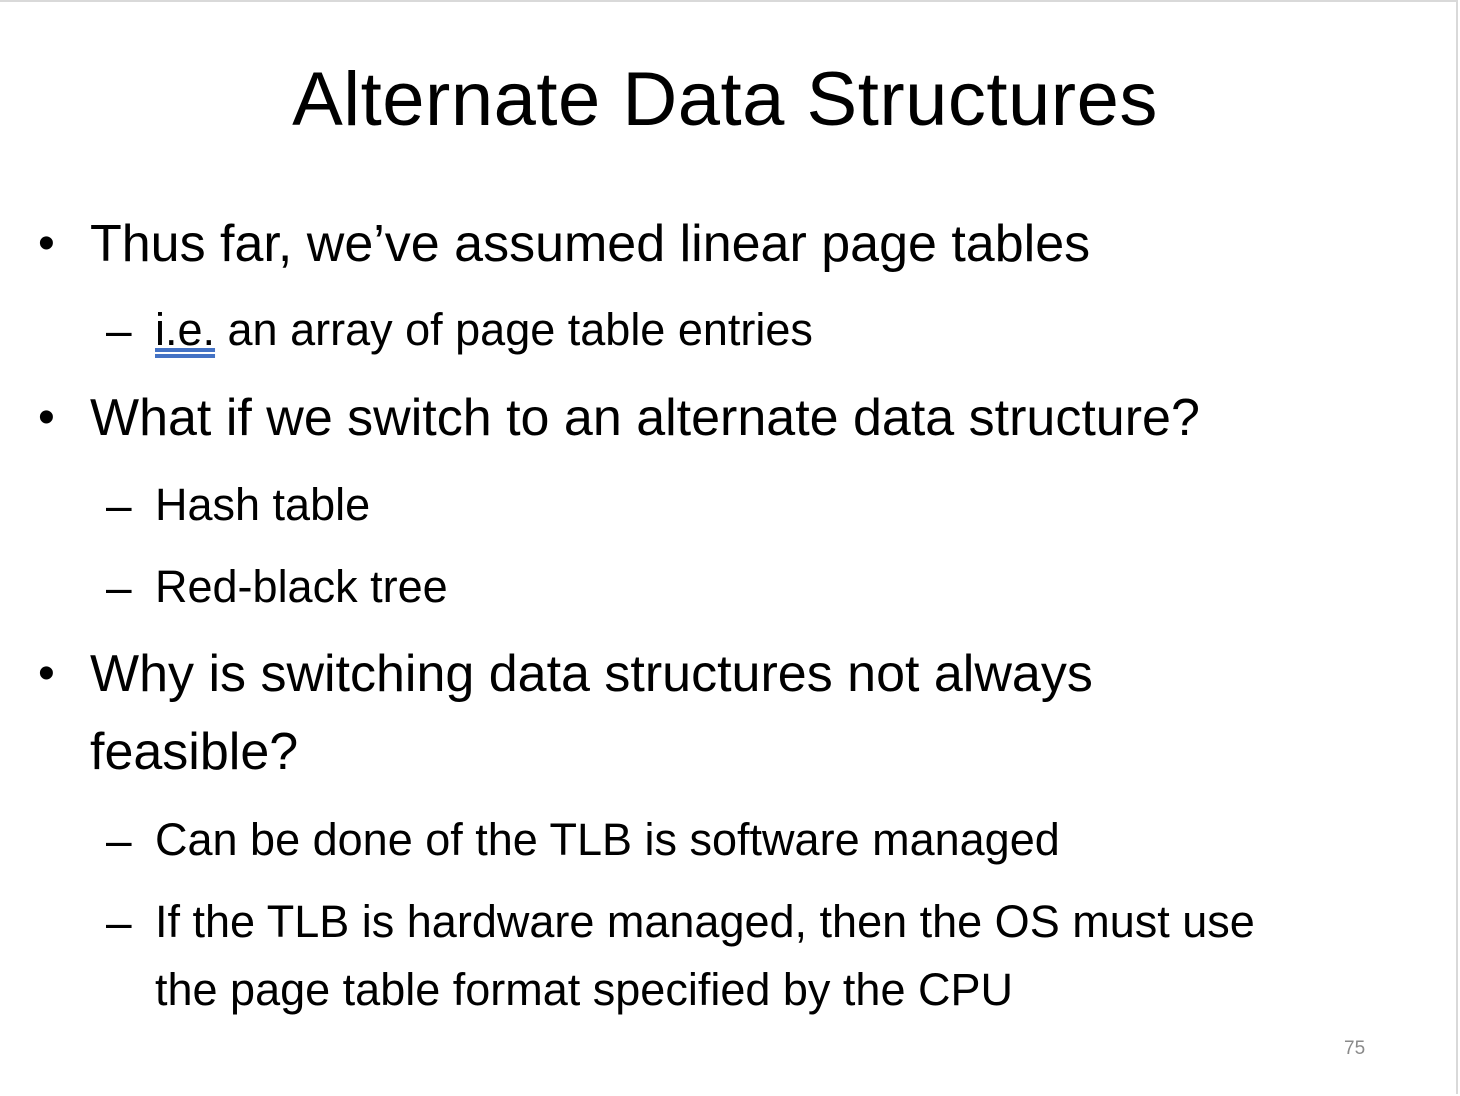  What do you see at coordinates (301, 586) in the screenshot?
I see `bullet-2-sub-2: Red-black tree` at bounding box center [301, 586].